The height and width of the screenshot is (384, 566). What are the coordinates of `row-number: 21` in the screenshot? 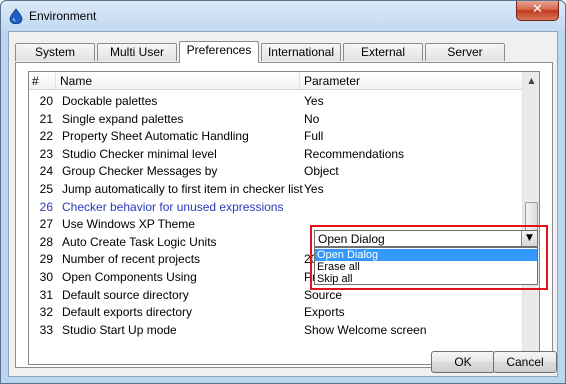 It's located at (46, 118).